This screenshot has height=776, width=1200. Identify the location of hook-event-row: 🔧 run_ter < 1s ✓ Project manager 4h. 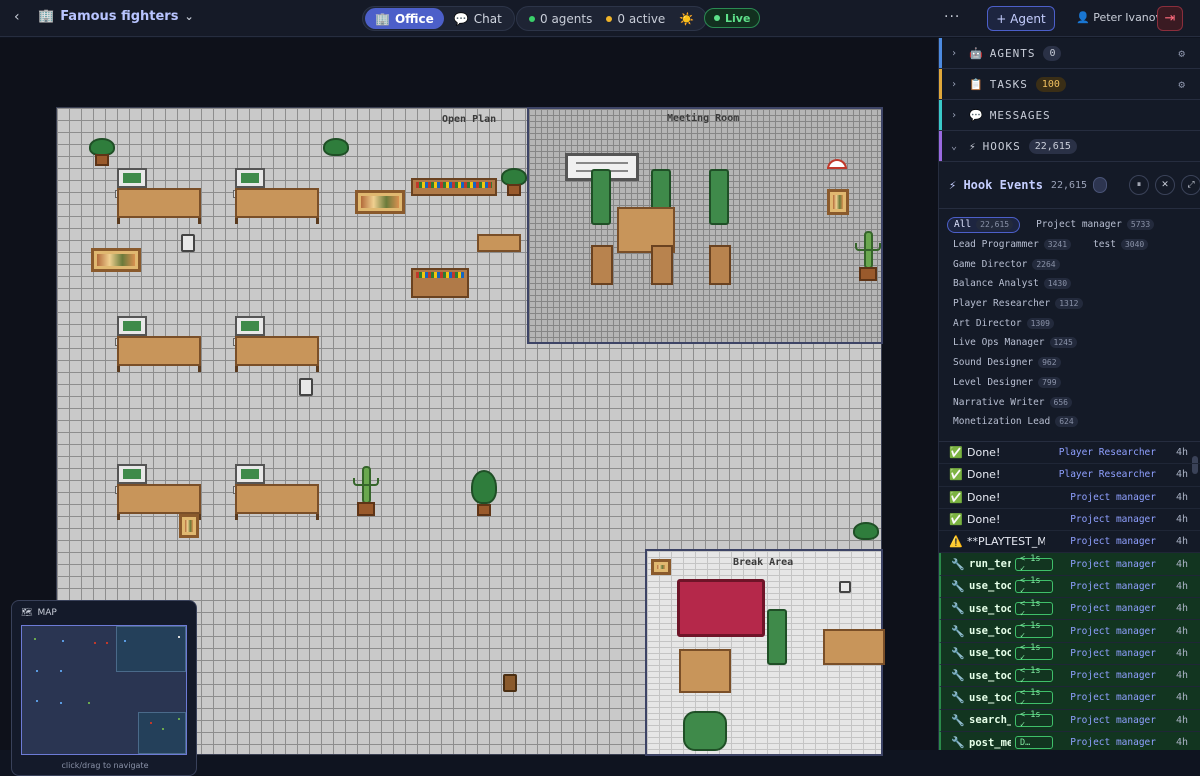
(1069, 564).